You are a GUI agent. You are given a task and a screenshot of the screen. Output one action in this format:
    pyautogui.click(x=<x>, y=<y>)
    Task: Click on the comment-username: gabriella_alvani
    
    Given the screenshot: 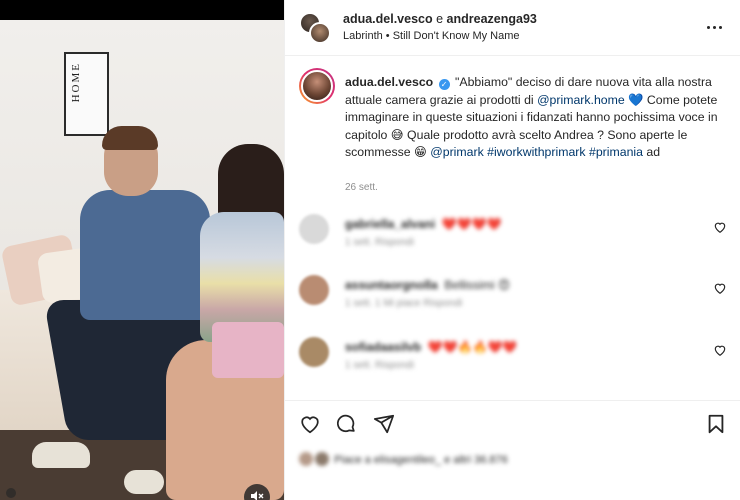 What is the action you would take?
    pyautogui.click(x=390, y=224)
    